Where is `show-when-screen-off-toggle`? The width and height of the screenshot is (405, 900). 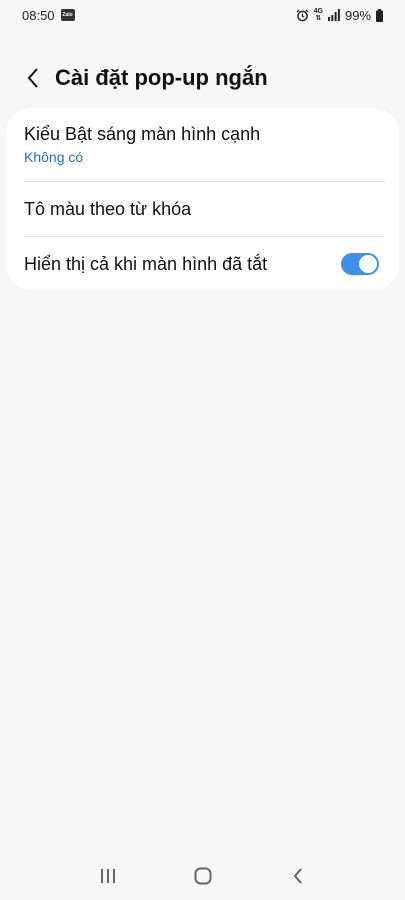
show-when-screen-off-toggle is located at coordinates (360, 264).